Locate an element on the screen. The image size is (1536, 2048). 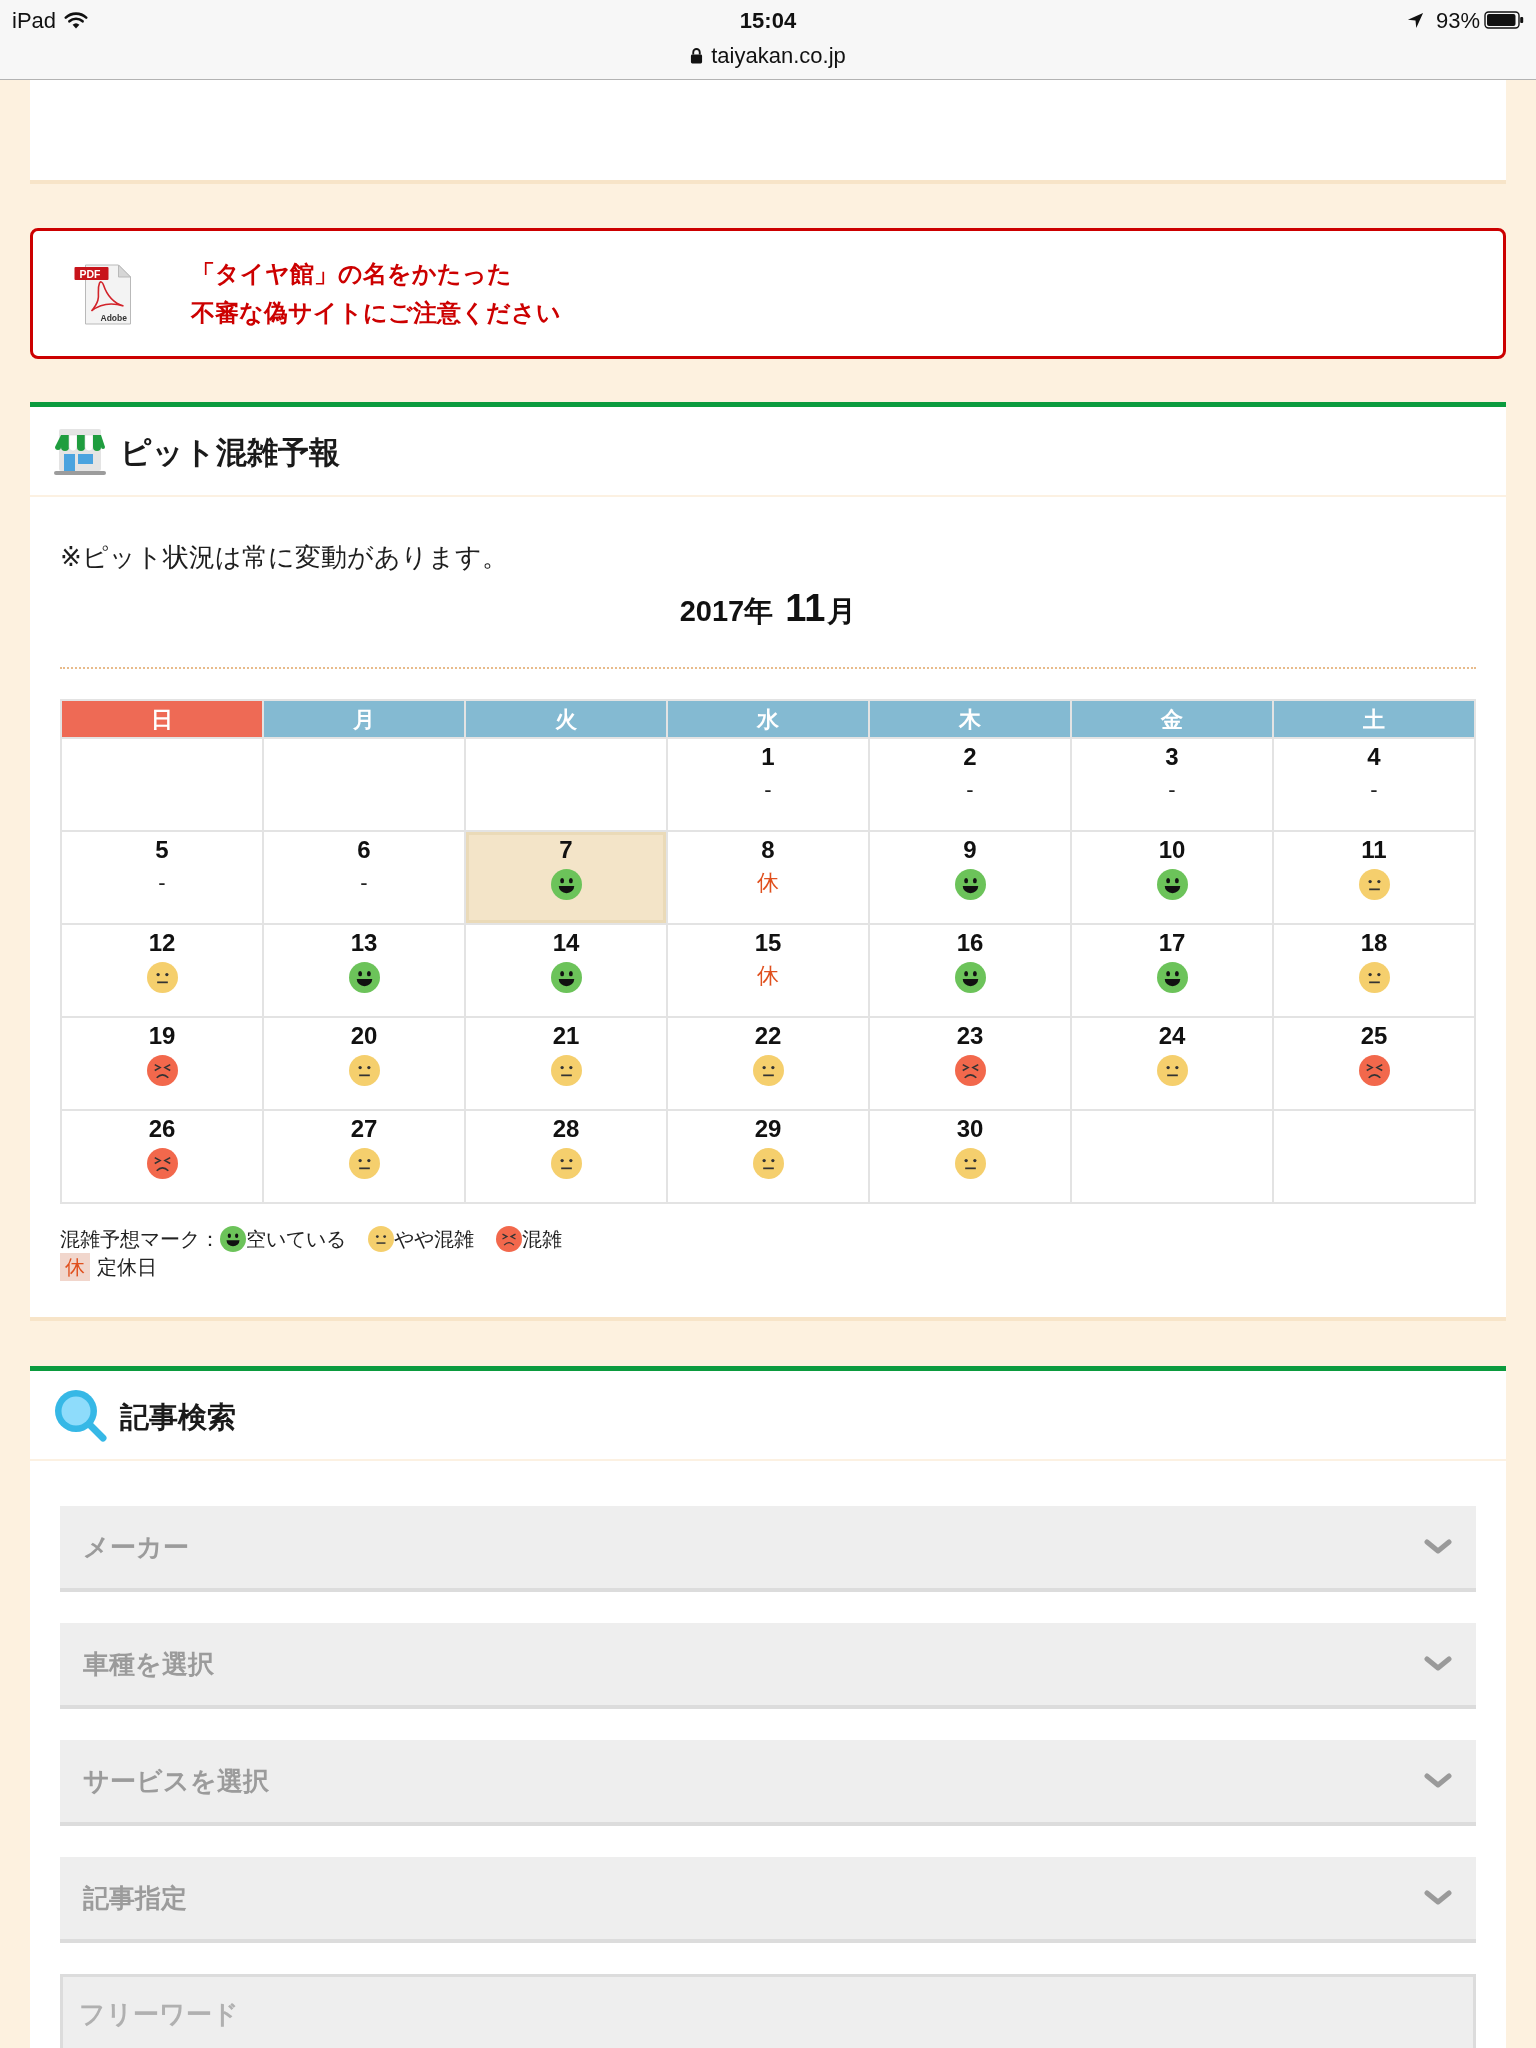
weekday-header: 水 is located at coordinates (768, 719).